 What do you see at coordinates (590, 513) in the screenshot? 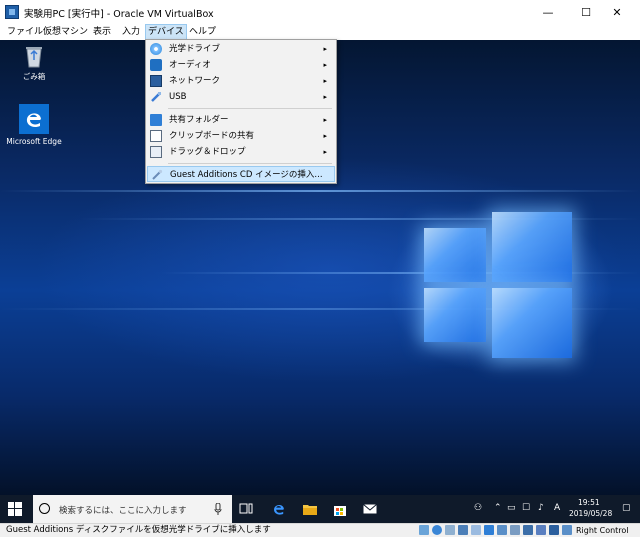
I see `clock-date: 2019/05/28` at bounding box center [590, 513].